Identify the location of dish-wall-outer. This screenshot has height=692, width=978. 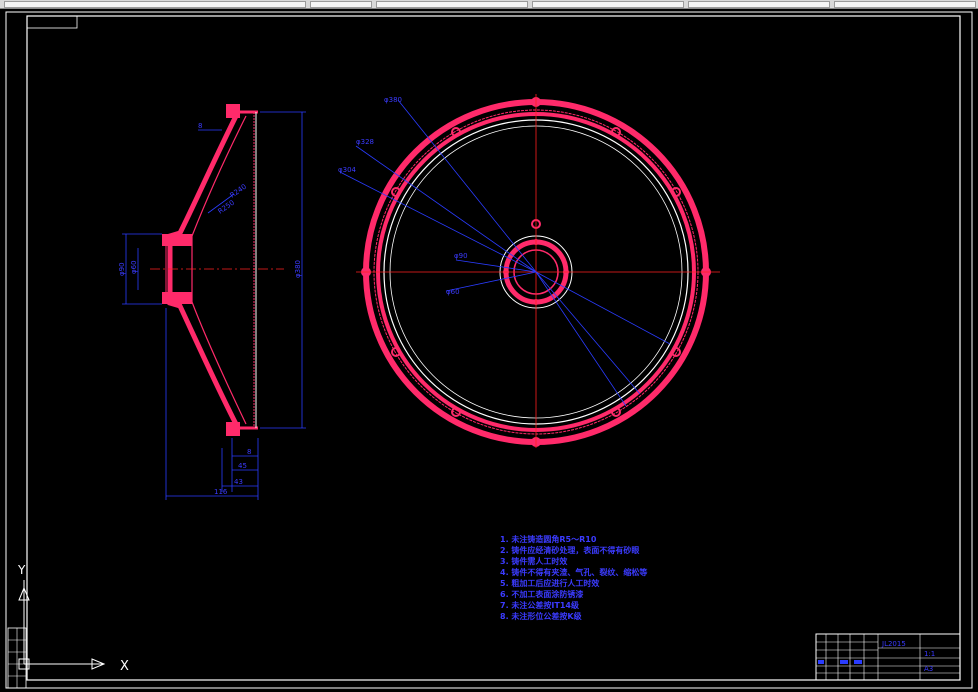
(204, 270).